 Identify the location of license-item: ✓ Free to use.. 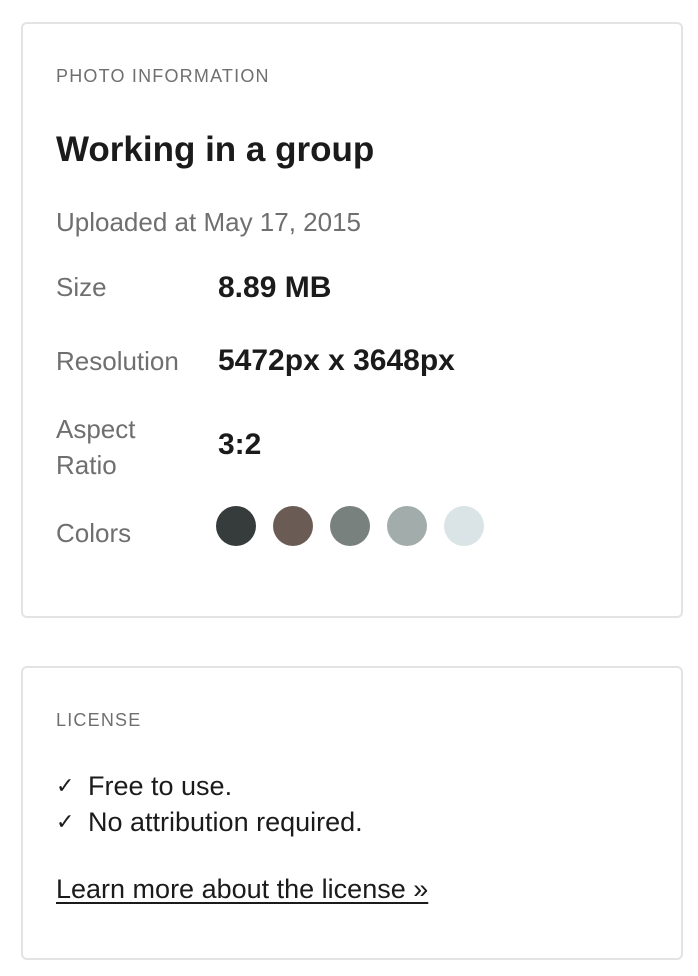
(209, 786).